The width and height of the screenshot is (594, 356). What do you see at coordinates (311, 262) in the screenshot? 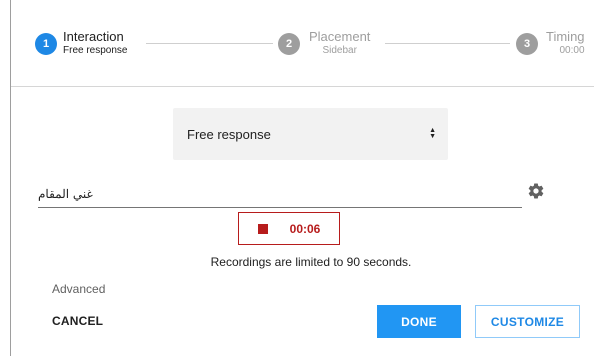
I see `recording-limit-note: Recordings are limited to 90 seconds.` at bounding box center [311, 262].